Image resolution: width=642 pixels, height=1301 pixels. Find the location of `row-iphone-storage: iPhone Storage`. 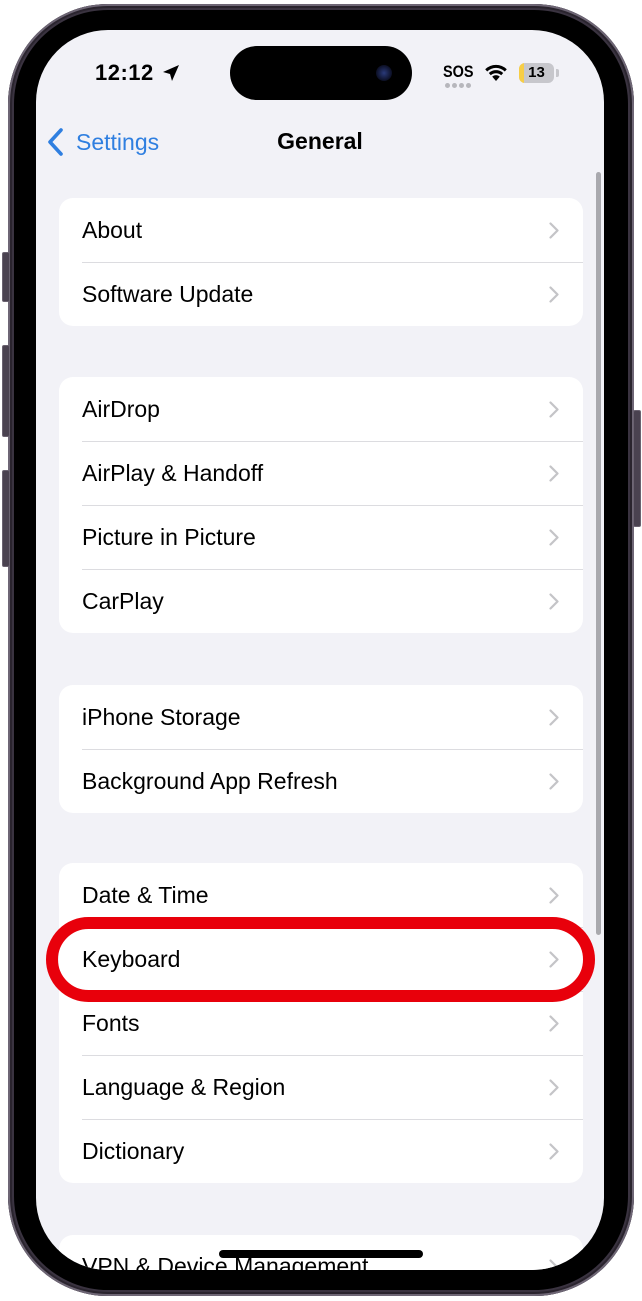

row-iphone-storage: iPhone Storage is located at coordinates (321, 717).